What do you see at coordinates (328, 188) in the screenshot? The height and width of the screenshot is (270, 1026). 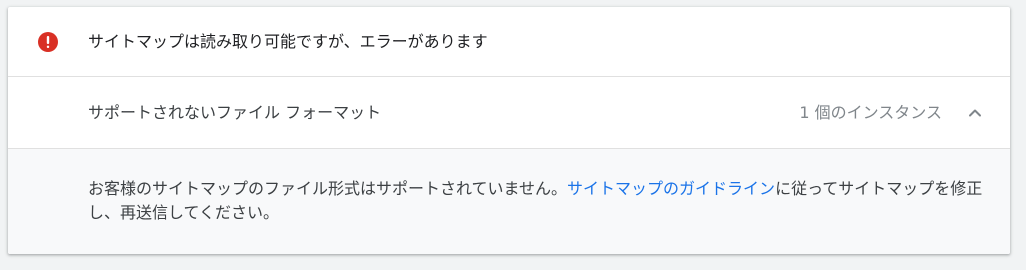 I see `description-text-before: お客様のサイトマップのファイル形式はサポートされていません。` at bounding box center [328, 188].